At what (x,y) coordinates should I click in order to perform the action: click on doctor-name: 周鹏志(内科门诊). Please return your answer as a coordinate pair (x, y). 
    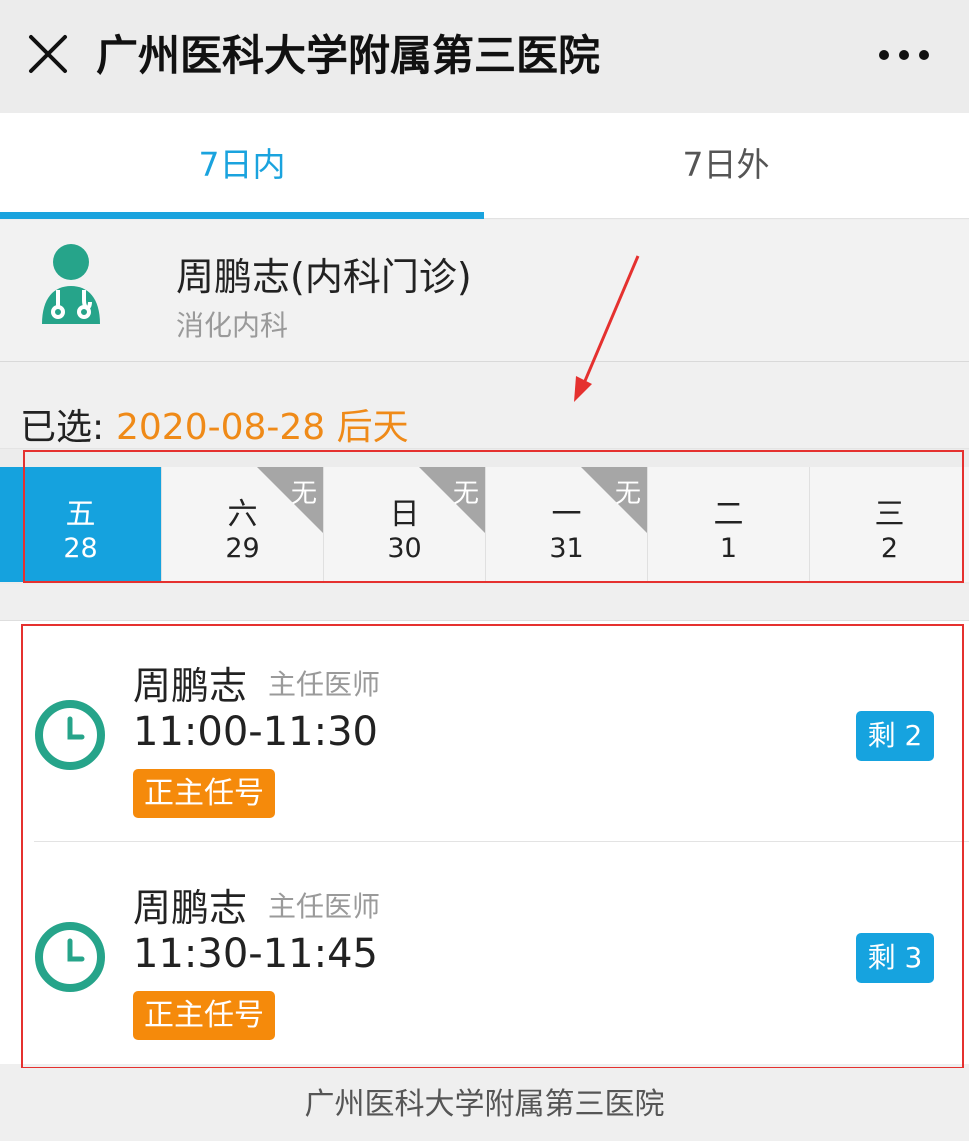
    Looking at the image, I should click on (324, 277).